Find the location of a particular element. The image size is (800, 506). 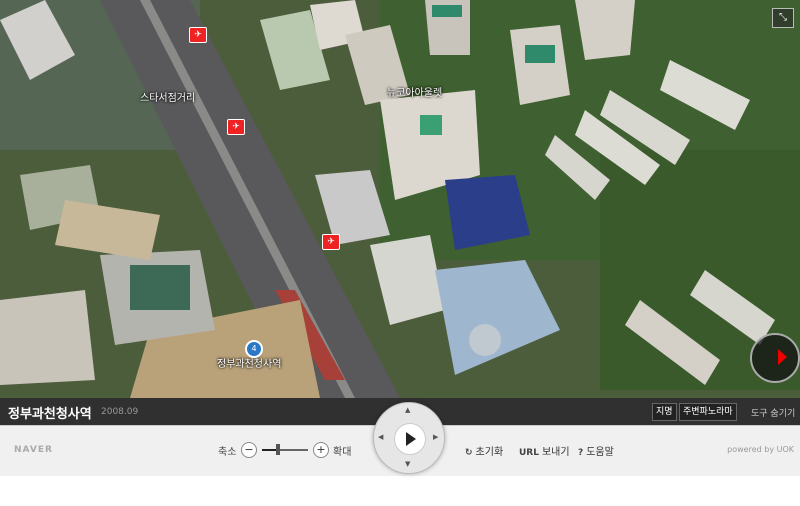

powered-by-text: powered by UOK is located at coordinates (760, 449).